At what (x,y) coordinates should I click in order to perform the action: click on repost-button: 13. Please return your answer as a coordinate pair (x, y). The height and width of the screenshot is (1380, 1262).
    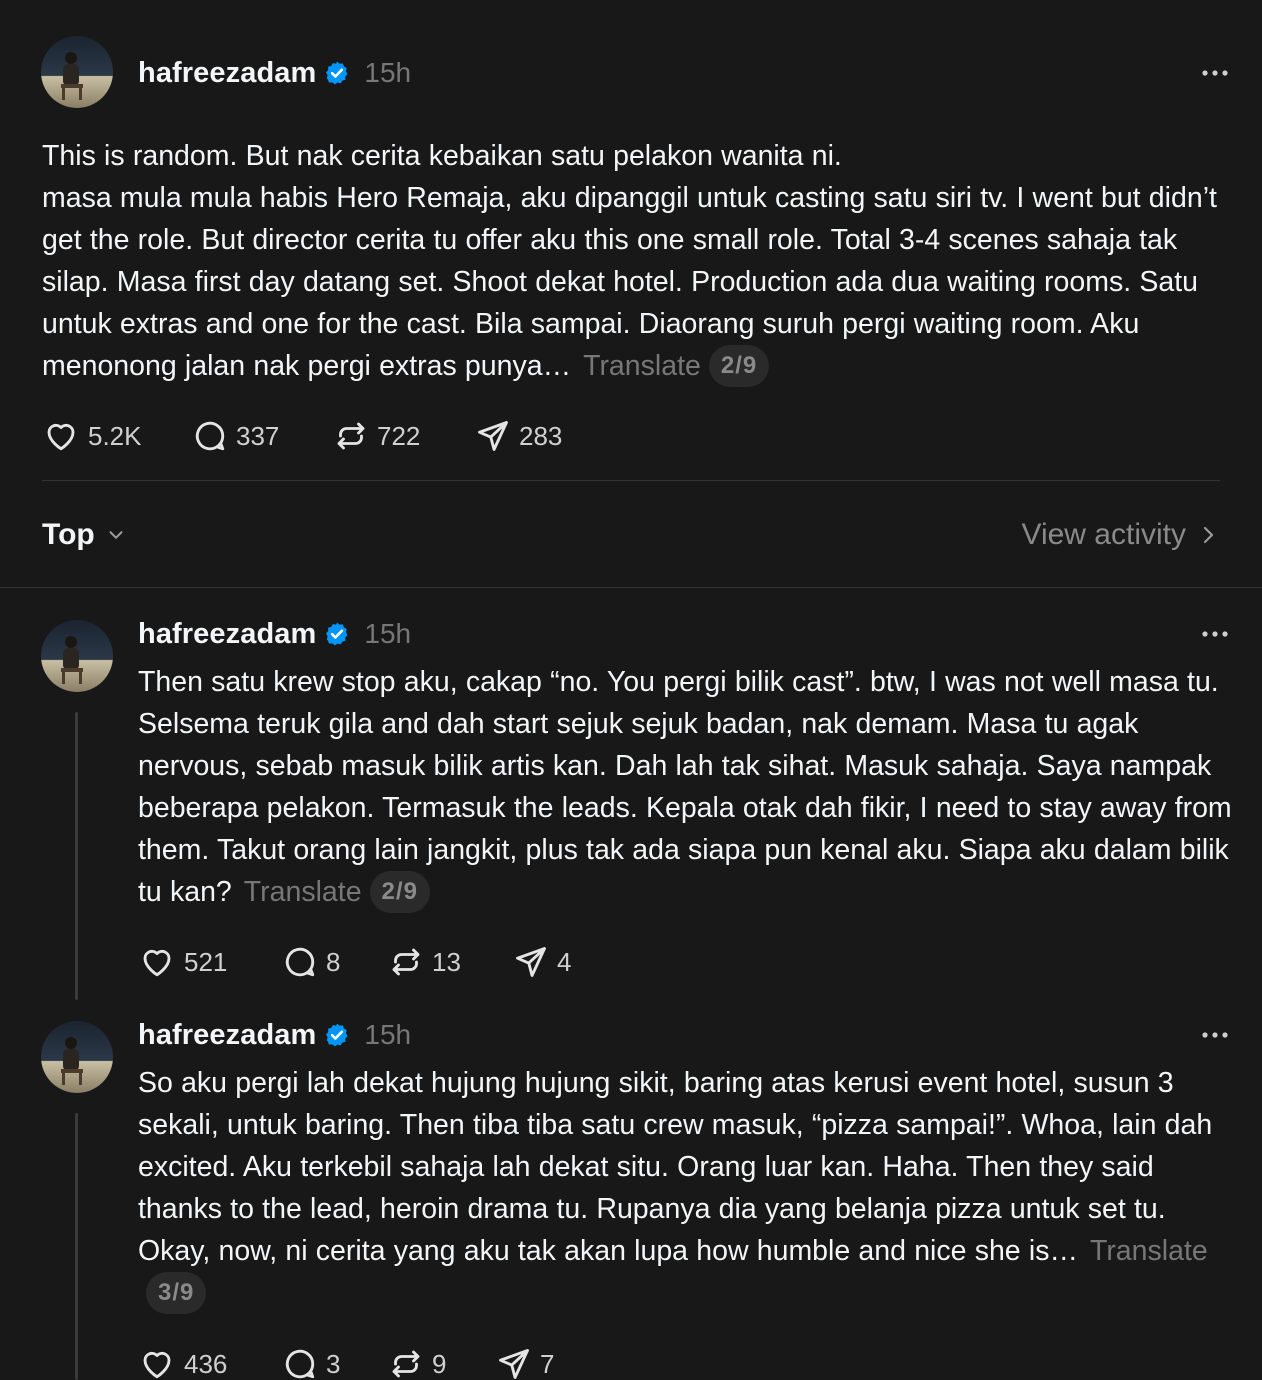
    Looking at the image, I should click on (450, 962).